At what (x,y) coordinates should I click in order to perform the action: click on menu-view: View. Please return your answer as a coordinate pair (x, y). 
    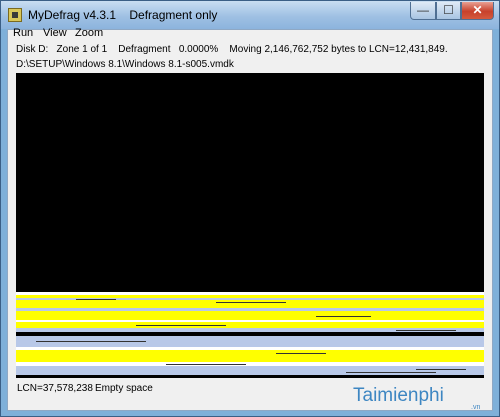
    Looking at the image, I should click on (55, 33).